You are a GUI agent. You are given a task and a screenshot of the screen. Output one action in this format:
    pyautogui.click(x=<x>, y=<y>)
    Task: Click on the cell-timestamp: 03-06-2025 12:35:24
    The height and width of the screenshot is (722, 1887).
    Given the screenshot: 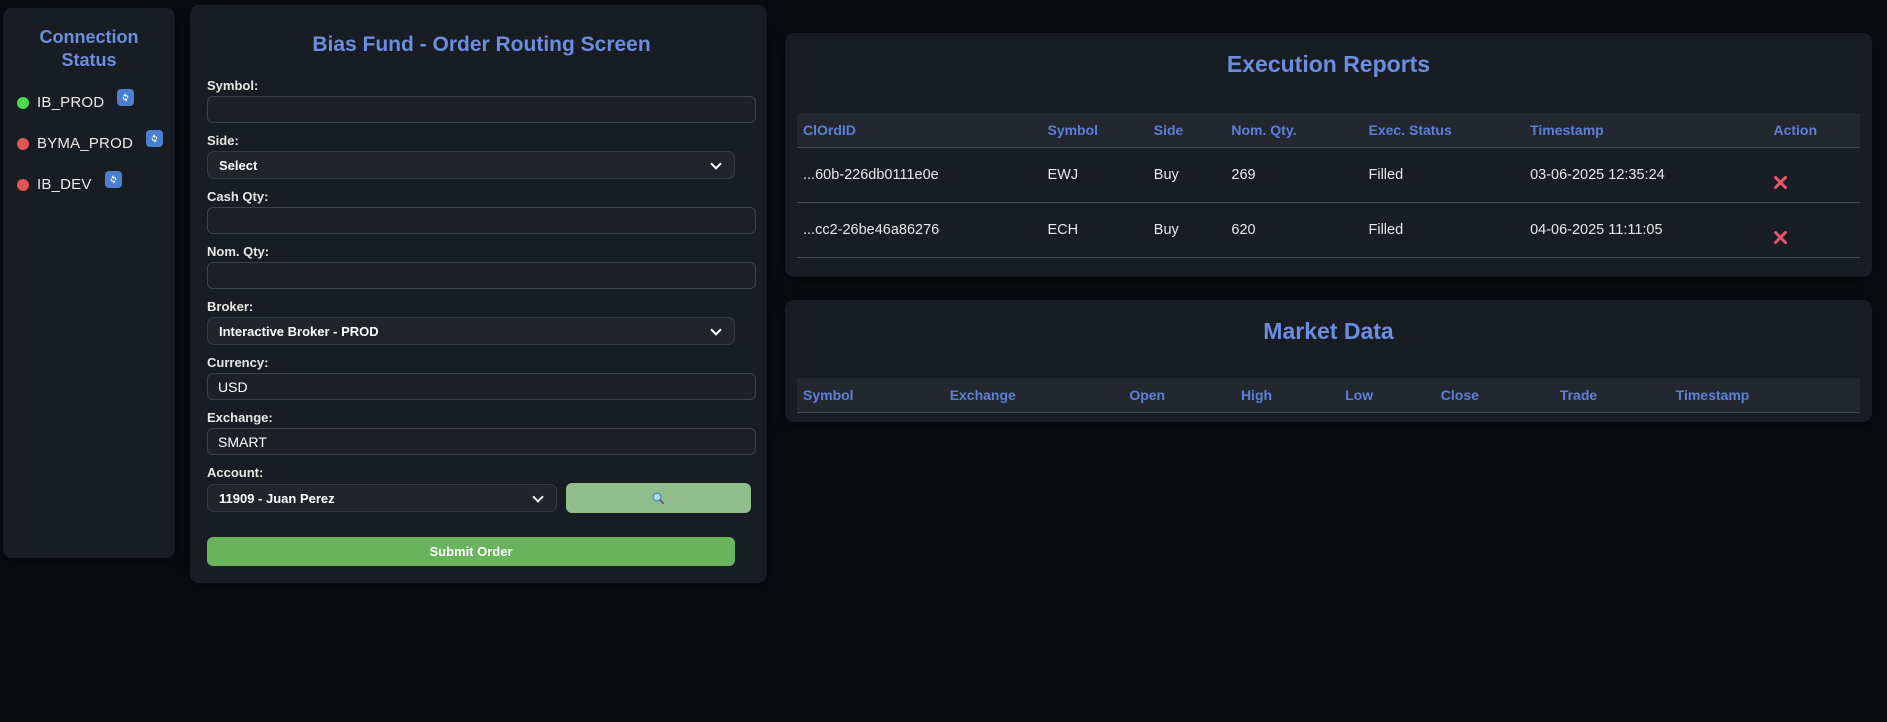 What is the action you would take?
    pyautogui.click(x=1646, y=175)
    